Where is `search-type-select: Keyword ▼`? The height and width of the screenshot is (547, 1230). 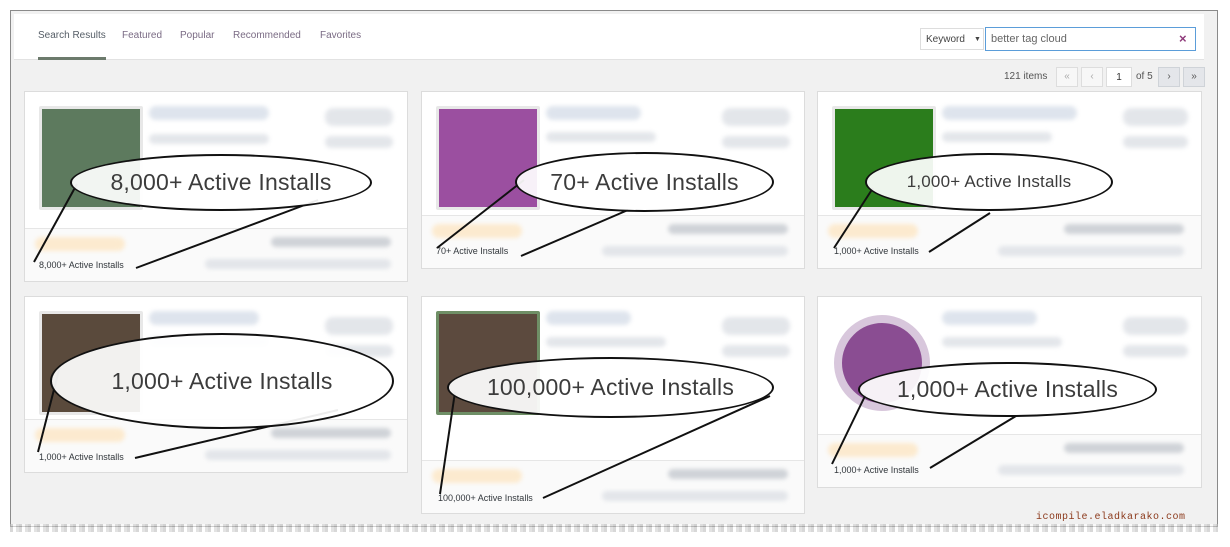
search-type-select: Keyword ▼ is located at coordinates (952, 39).